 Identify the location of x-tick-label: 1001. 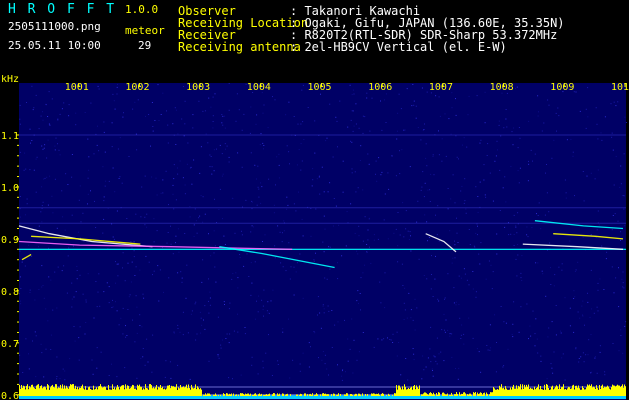
(77, 87).